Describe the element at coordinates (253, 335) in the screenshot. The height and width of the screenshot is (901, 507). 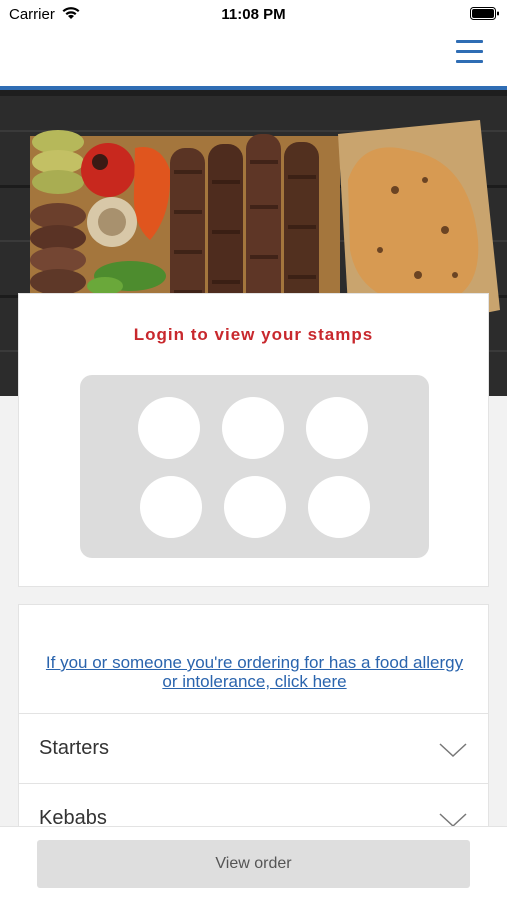
I see `login-to-view-stamps-link: Login to view your stamps` at that location.